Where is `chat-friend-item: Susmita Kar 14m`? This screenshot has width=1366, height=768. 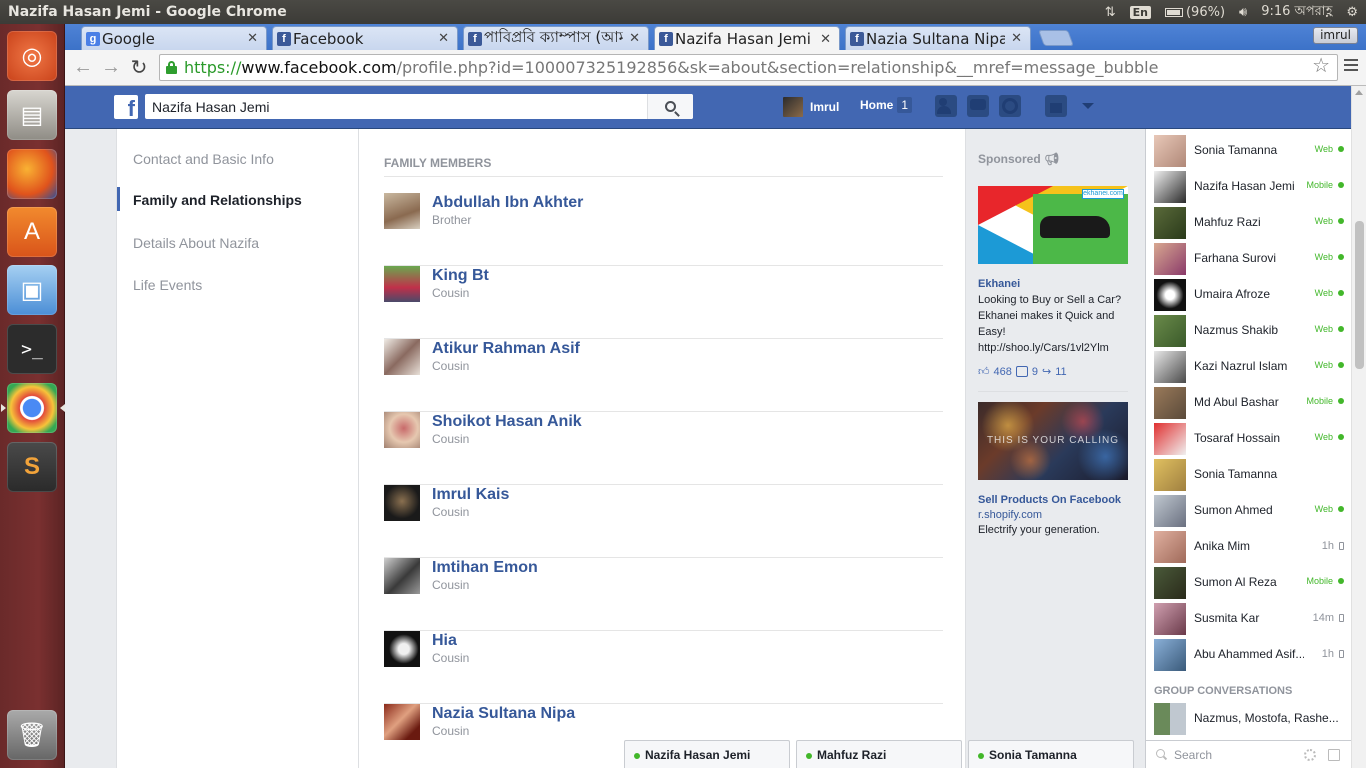
chat-friend-item: Susmita Kar 14m is located at coordinates (1249, 619).